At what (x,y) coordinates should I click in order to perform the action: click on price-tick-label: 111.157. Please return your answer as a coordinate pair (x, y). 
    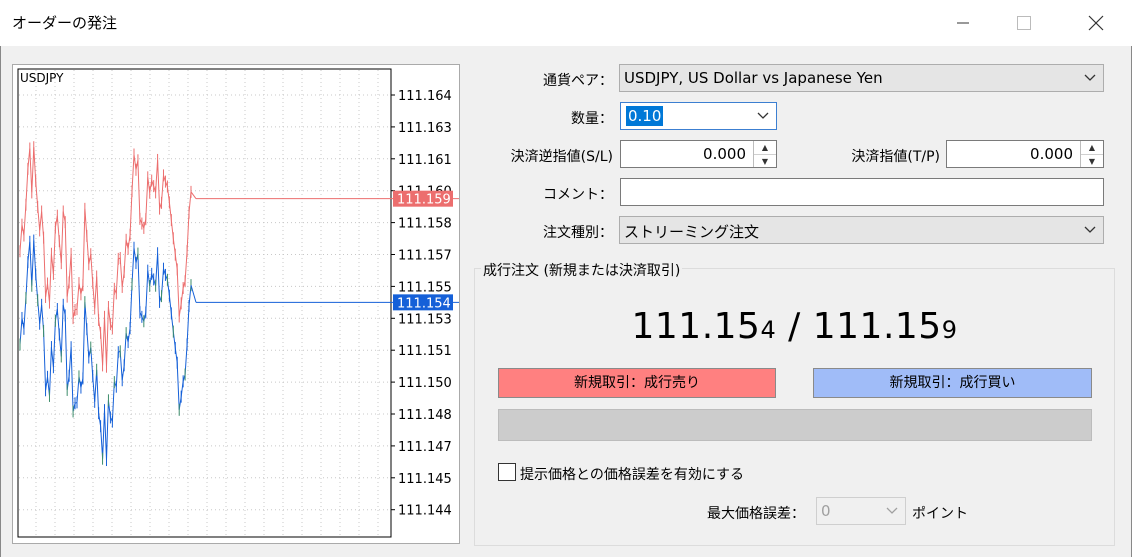
    Looking at the image, I should click on (425, 256).